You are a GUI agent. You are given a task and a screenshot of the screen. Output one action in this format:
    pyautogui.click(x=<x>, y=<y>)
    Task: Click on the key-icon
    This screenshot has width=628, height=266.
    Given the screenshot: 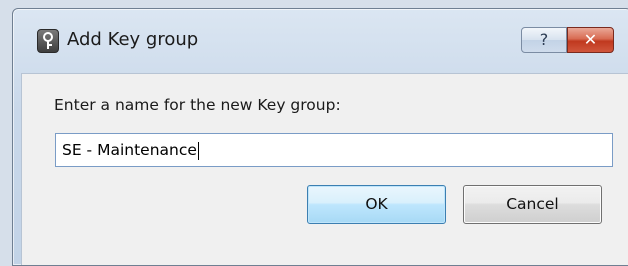 What is the action you would take?
    pyautogui.click(x=48, y=41)
    